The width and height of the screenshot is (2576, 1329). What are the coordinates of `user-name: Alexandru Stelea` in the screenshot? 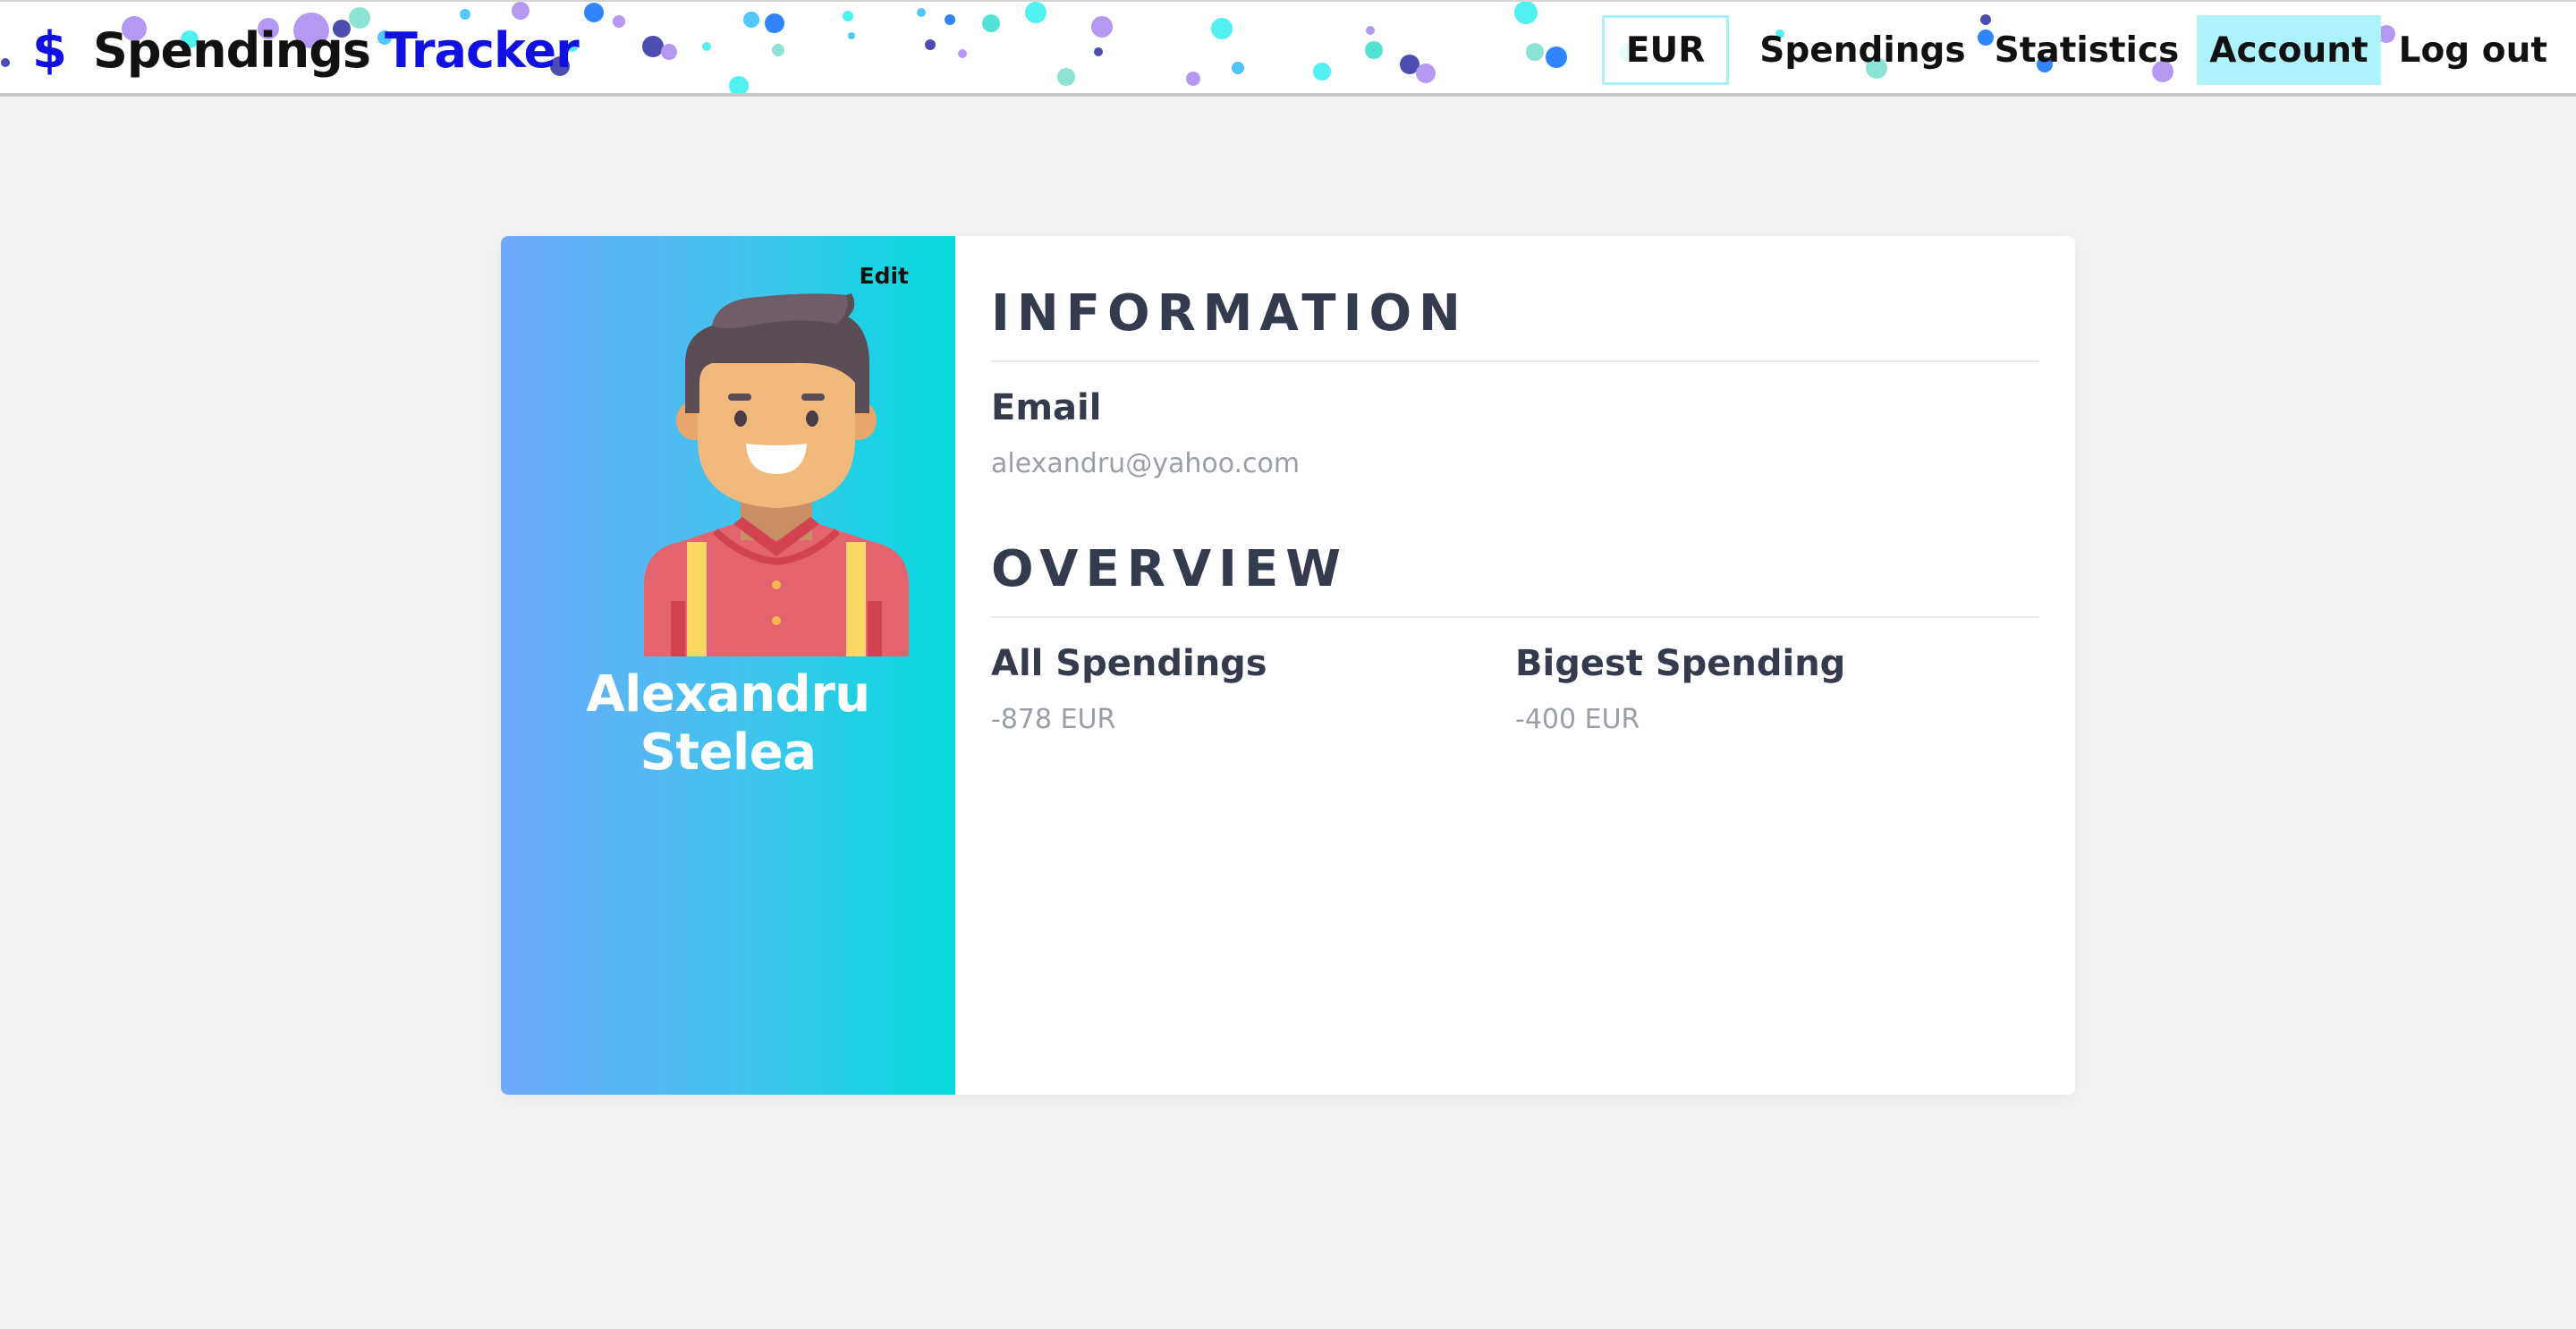 It's located at (728, 723).